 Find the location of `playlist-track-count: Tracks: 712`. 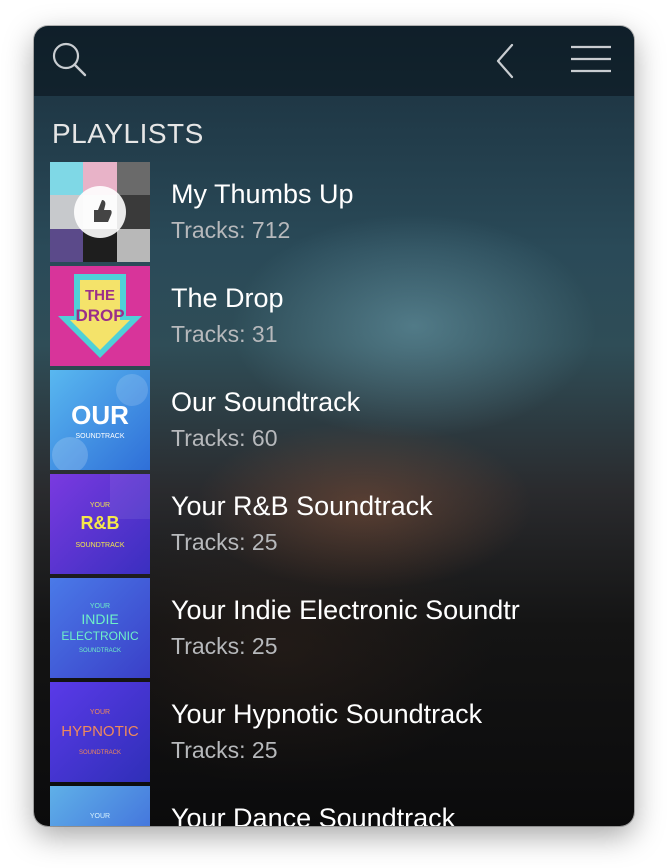

playlist-track-count: Tracks: 712 is located at coordinates (231, 230).